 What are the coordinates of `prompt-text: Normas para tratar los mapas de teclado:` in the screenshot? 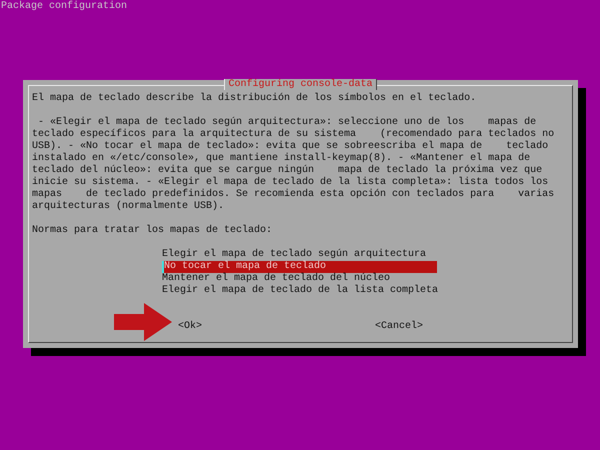 It's located at (152, 231).